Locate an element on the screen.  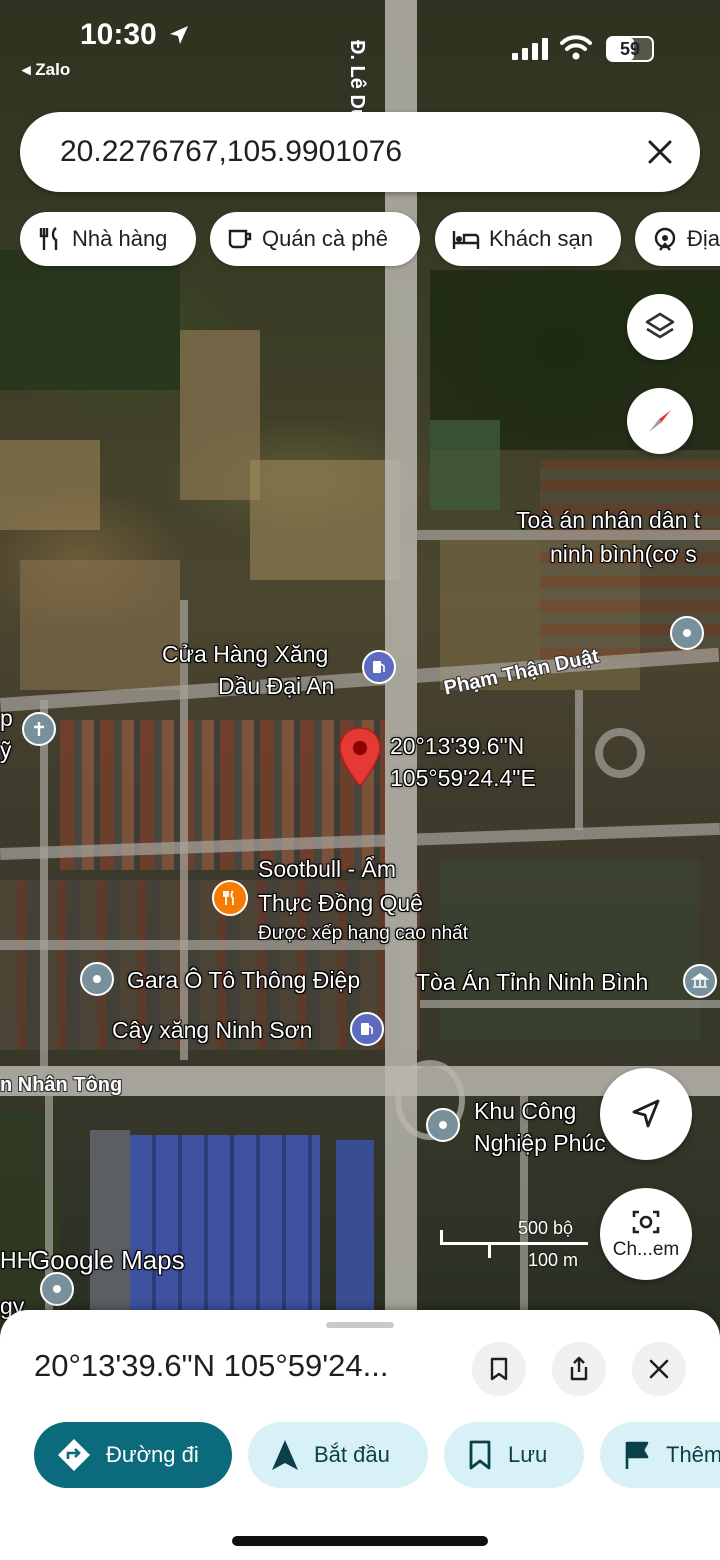
road-label-nhan-tong: n Nhân Tông is located at coordinates (61, 1085).